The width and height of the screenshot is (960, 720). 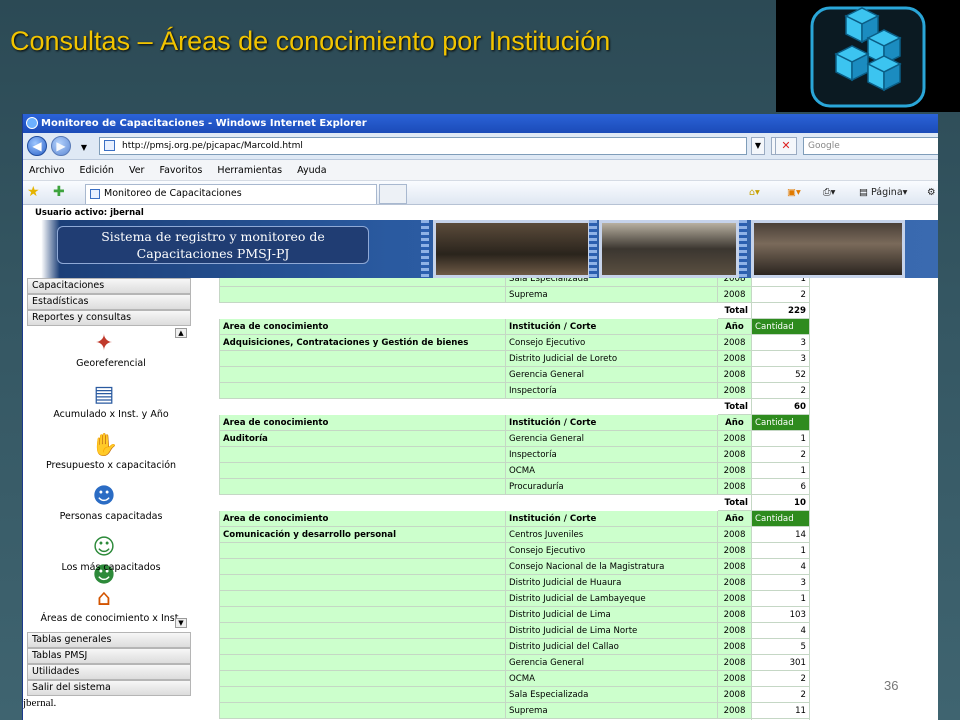 What do you see at coordinates (311, 170) in the screenshot?
I see `menu-ayuda: Ayuda` at bounding box center [311, 170].